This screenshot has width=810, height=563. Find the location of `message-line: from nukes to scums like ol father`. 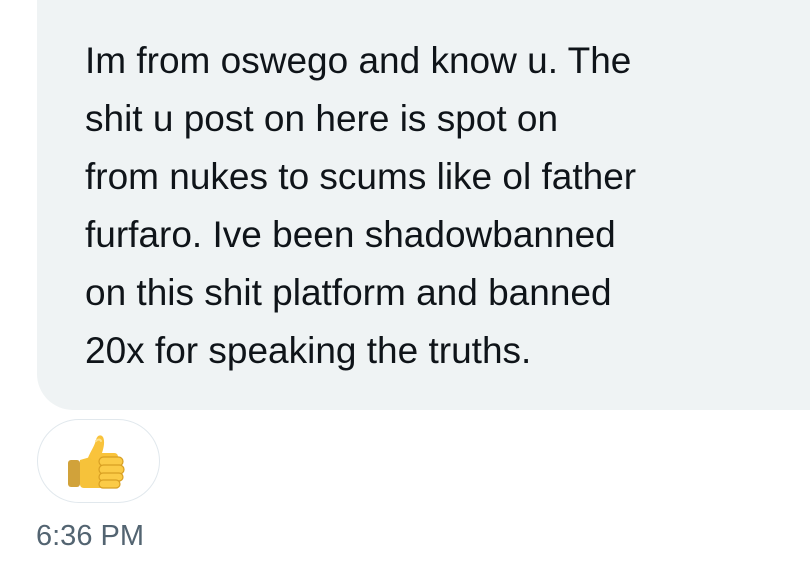

message-line: from nukes to scums like ol father is located at coordinates (361, 176).